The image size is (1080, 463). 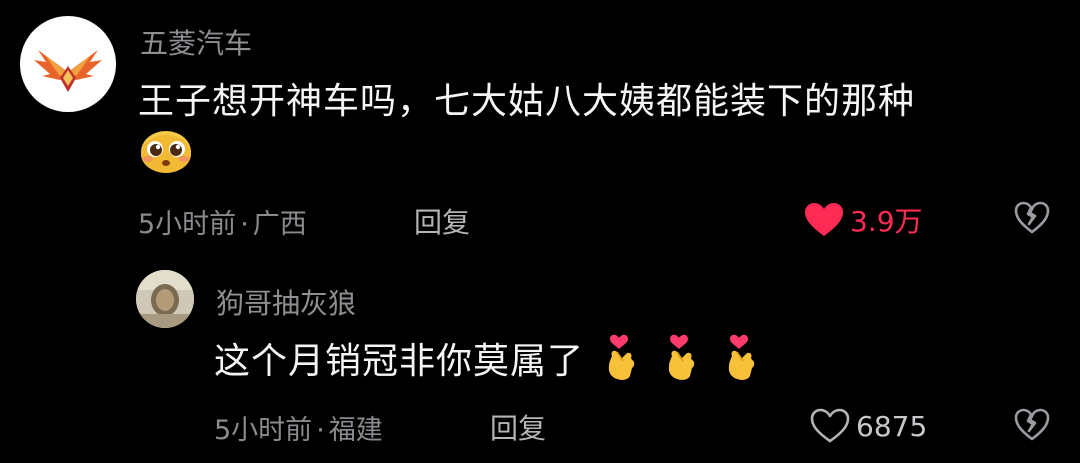 I want to click on reply-content: 这个月销冠非你莫属了, so click(x=487, y=358).